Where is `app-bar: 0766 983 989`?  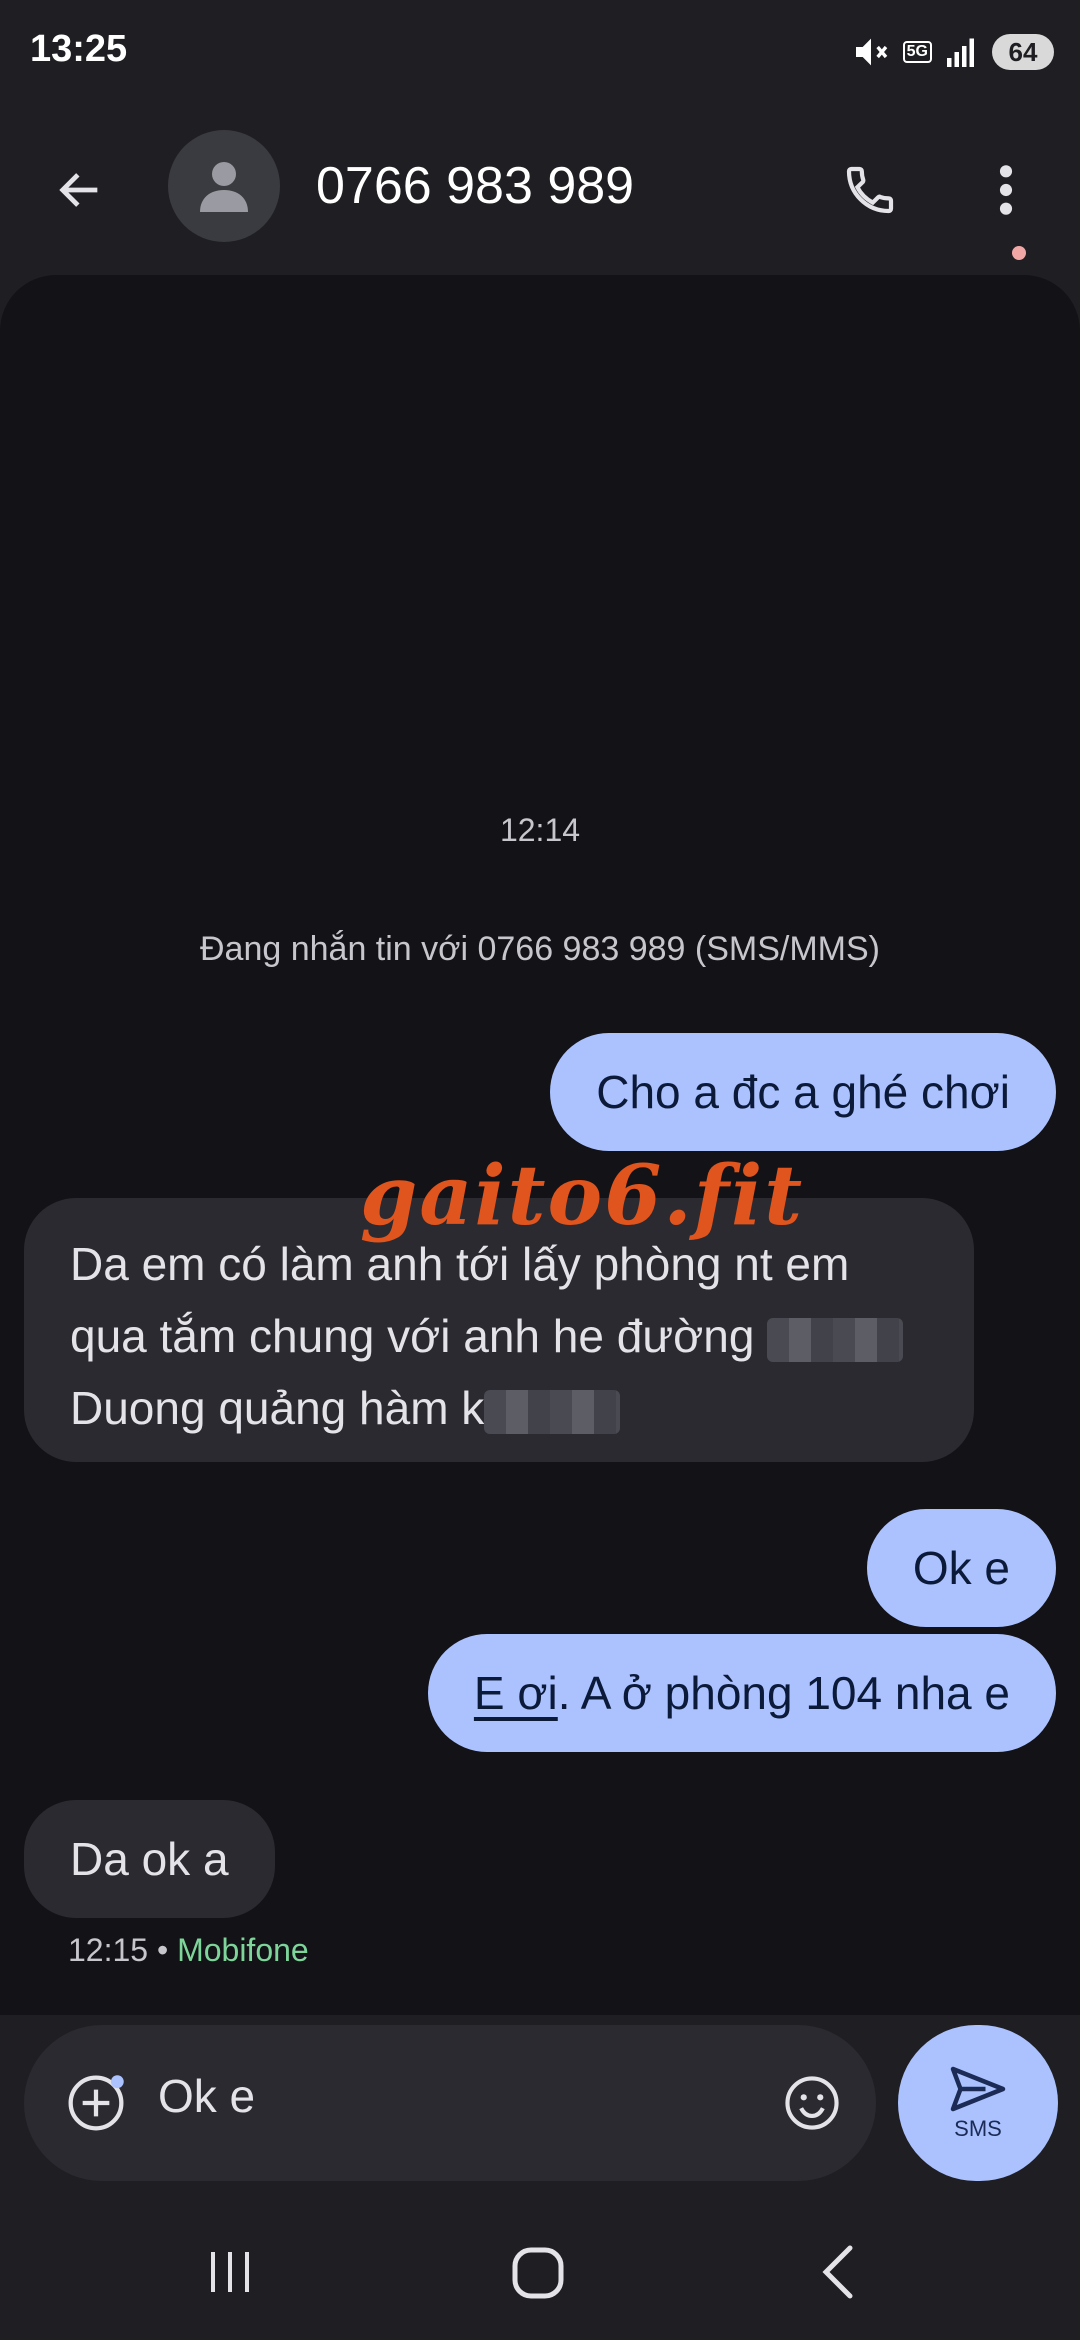 app-bar: 0766 983 989 is located at coordinates (540, 186).